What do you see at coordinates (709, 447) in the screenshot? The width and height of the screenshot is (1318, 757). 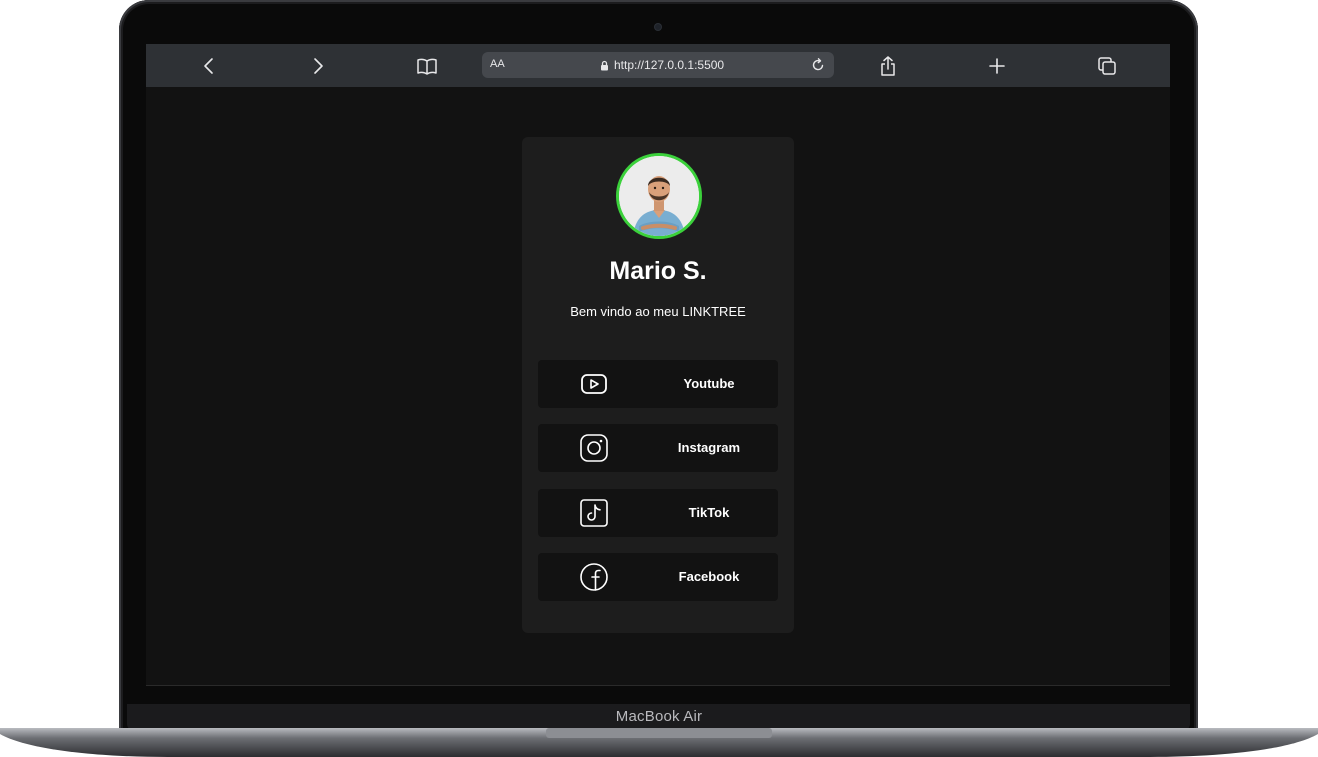 I see `link-label: Instagram` at bounding box center [709, 447].